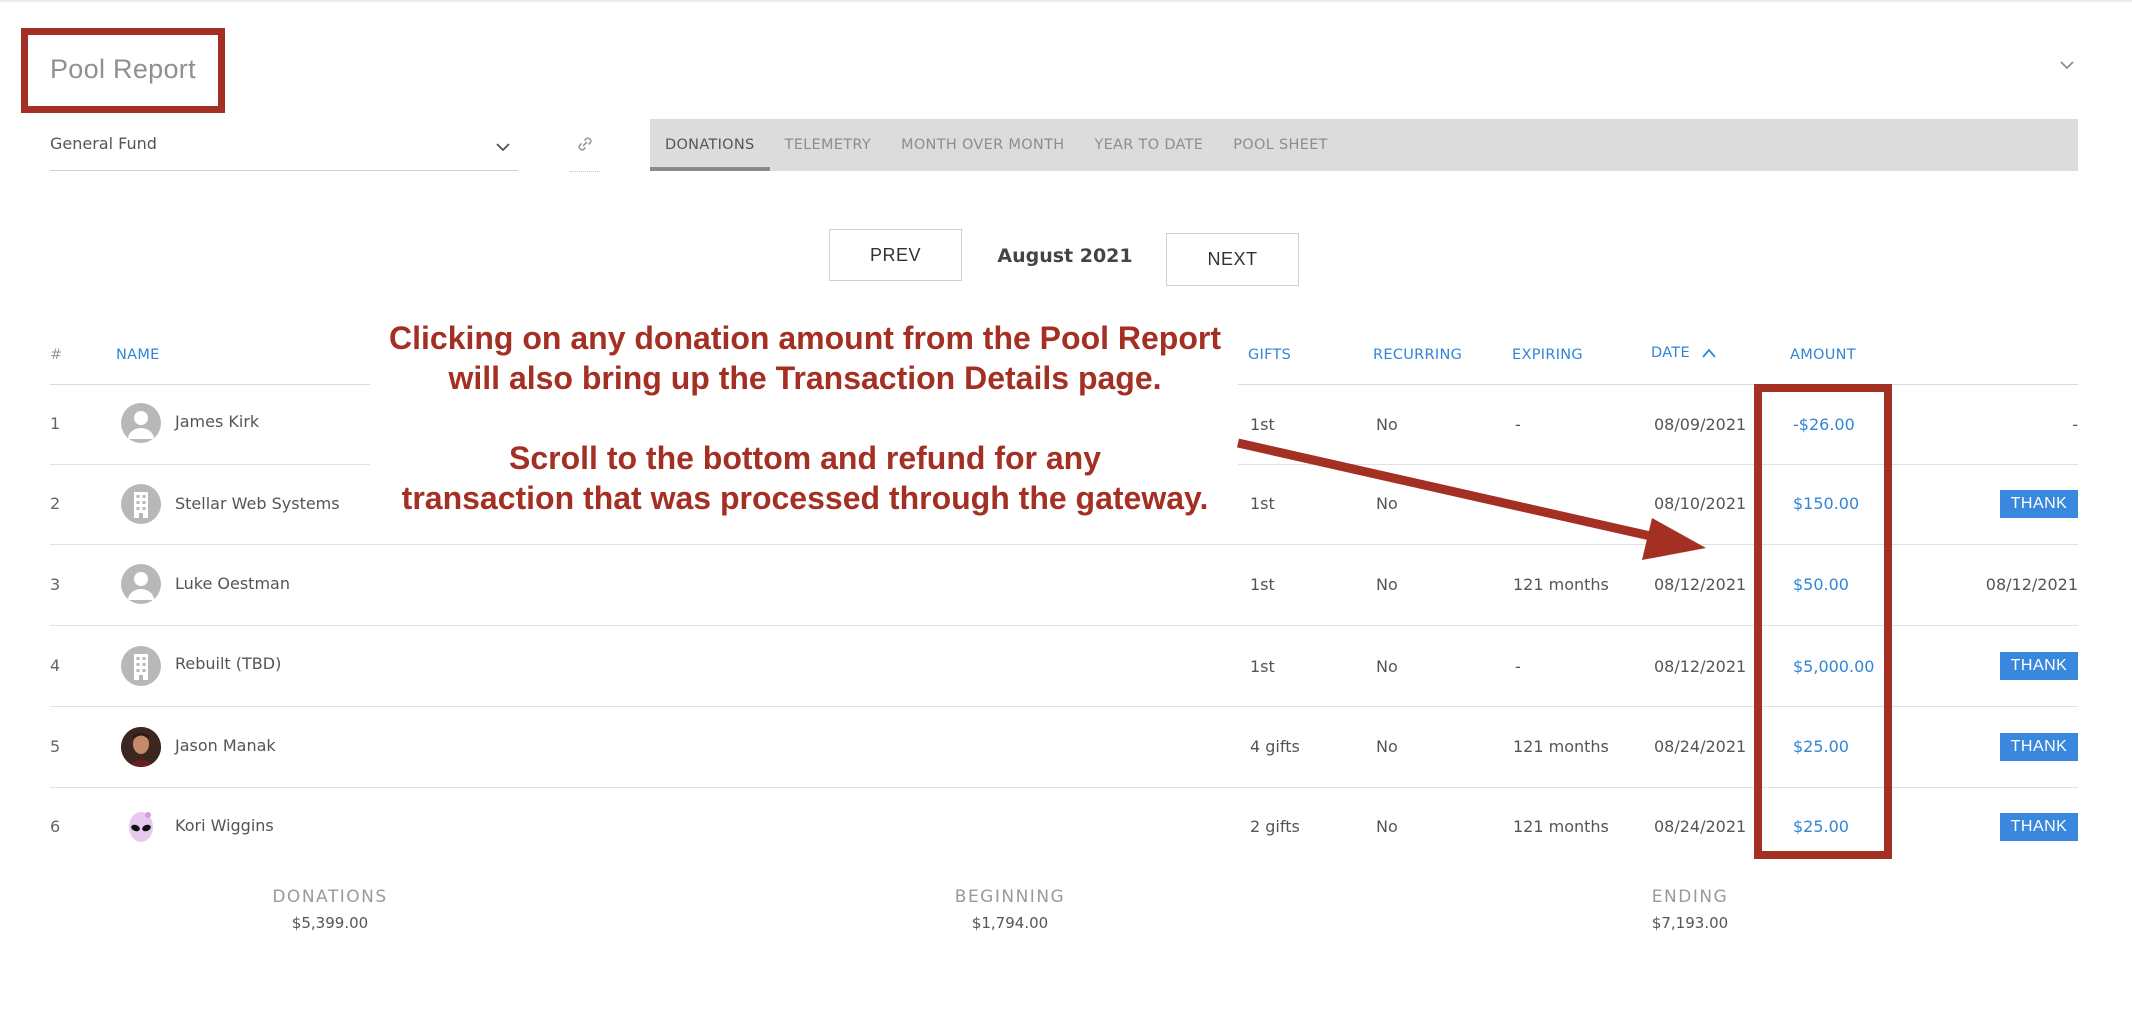  Describe the element at coordinates (225, 745) in the screenshot. I see `donor-name-link: Jason Manak` at that location.